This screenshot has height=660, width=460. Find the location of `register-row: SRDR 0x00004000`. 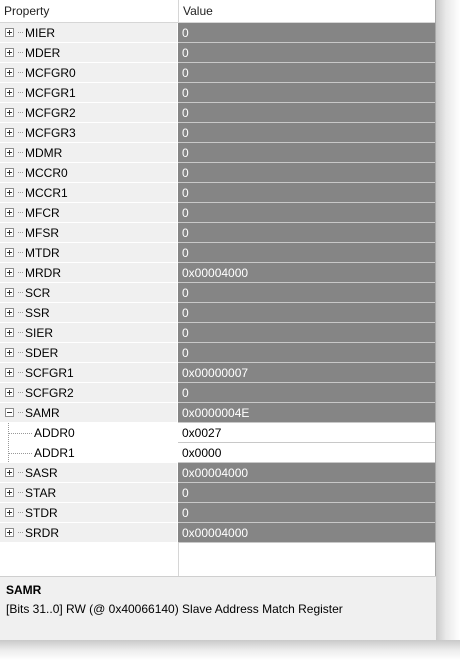

register-row: SRDR 0x00004000 is located at coordinates (217, 533).